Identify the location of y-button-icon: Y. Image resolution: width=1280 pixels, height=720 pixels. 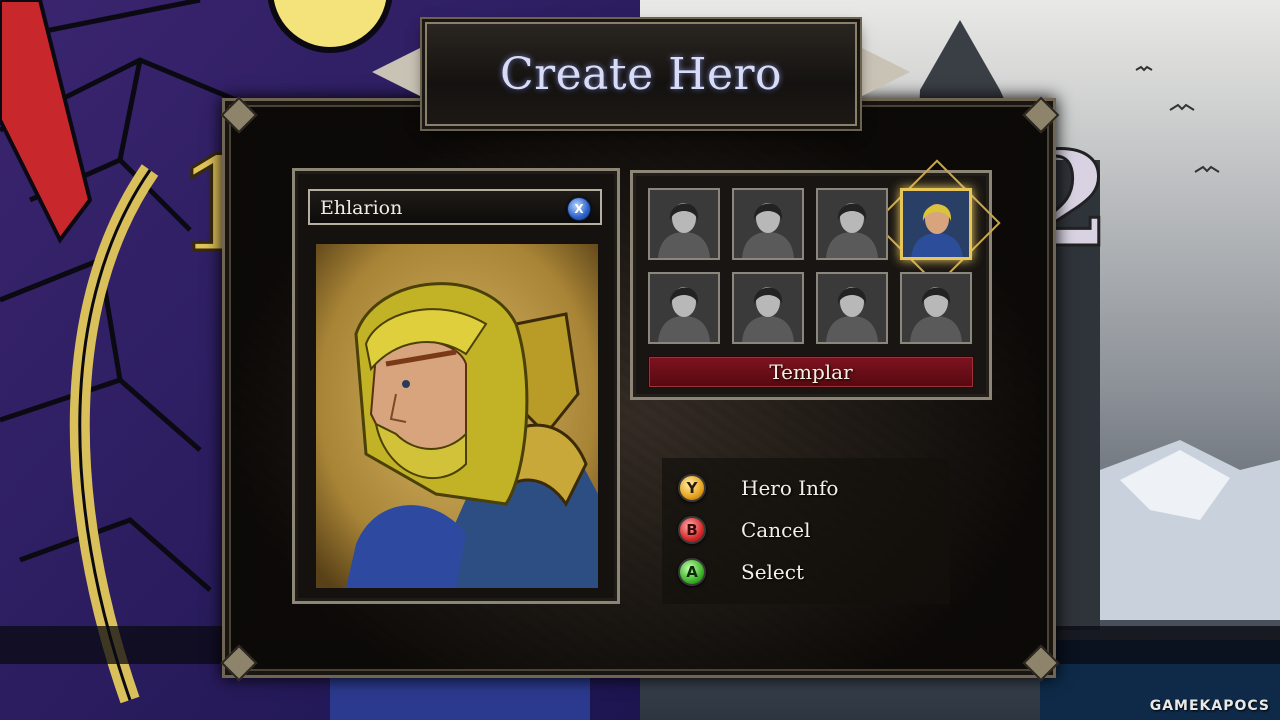
(692, 488).